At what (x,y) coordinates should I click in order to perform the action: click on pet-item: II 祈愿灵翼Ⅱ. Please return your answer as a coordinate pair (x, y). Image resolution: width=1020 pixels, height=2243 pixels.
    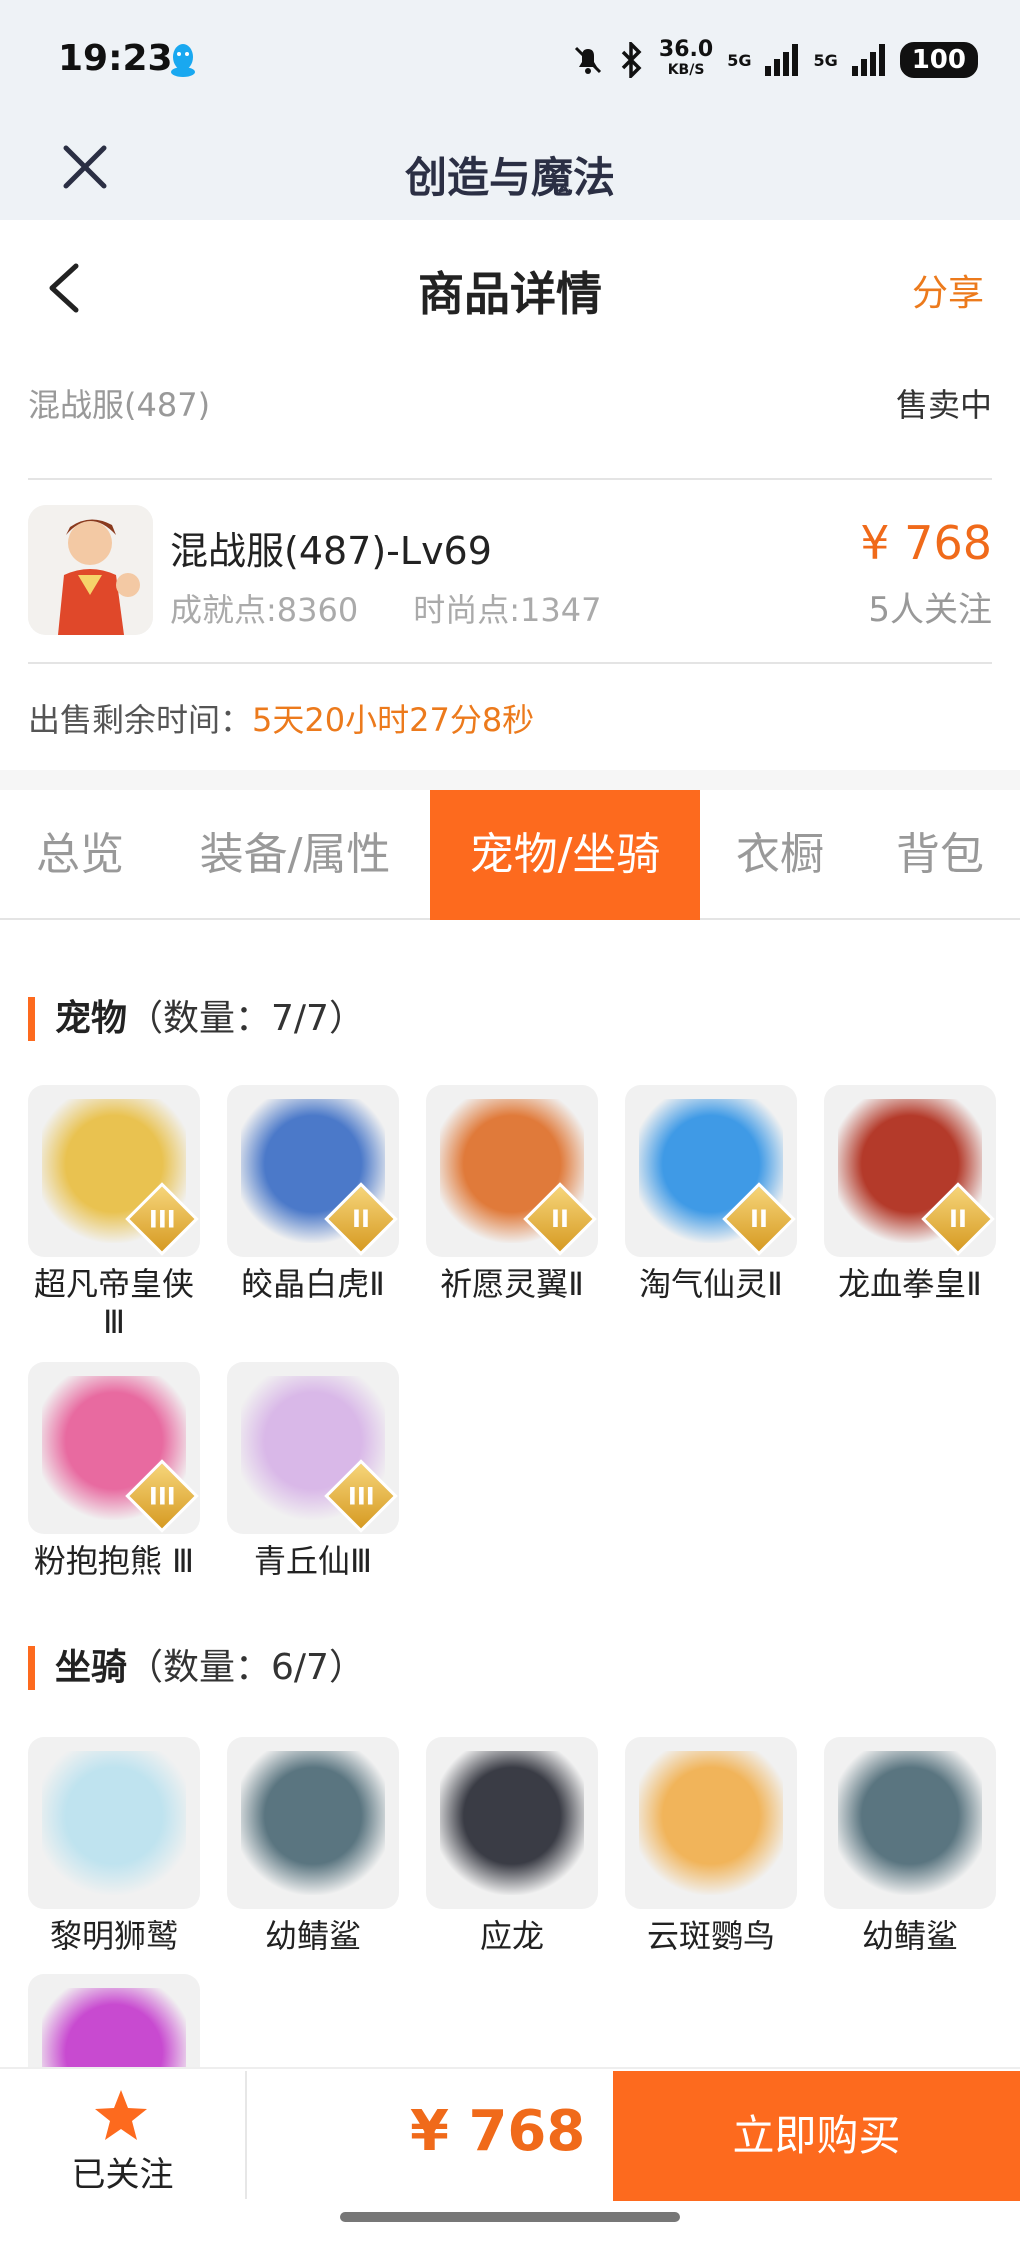
    Looking at the image, I should click on (512, 1194).